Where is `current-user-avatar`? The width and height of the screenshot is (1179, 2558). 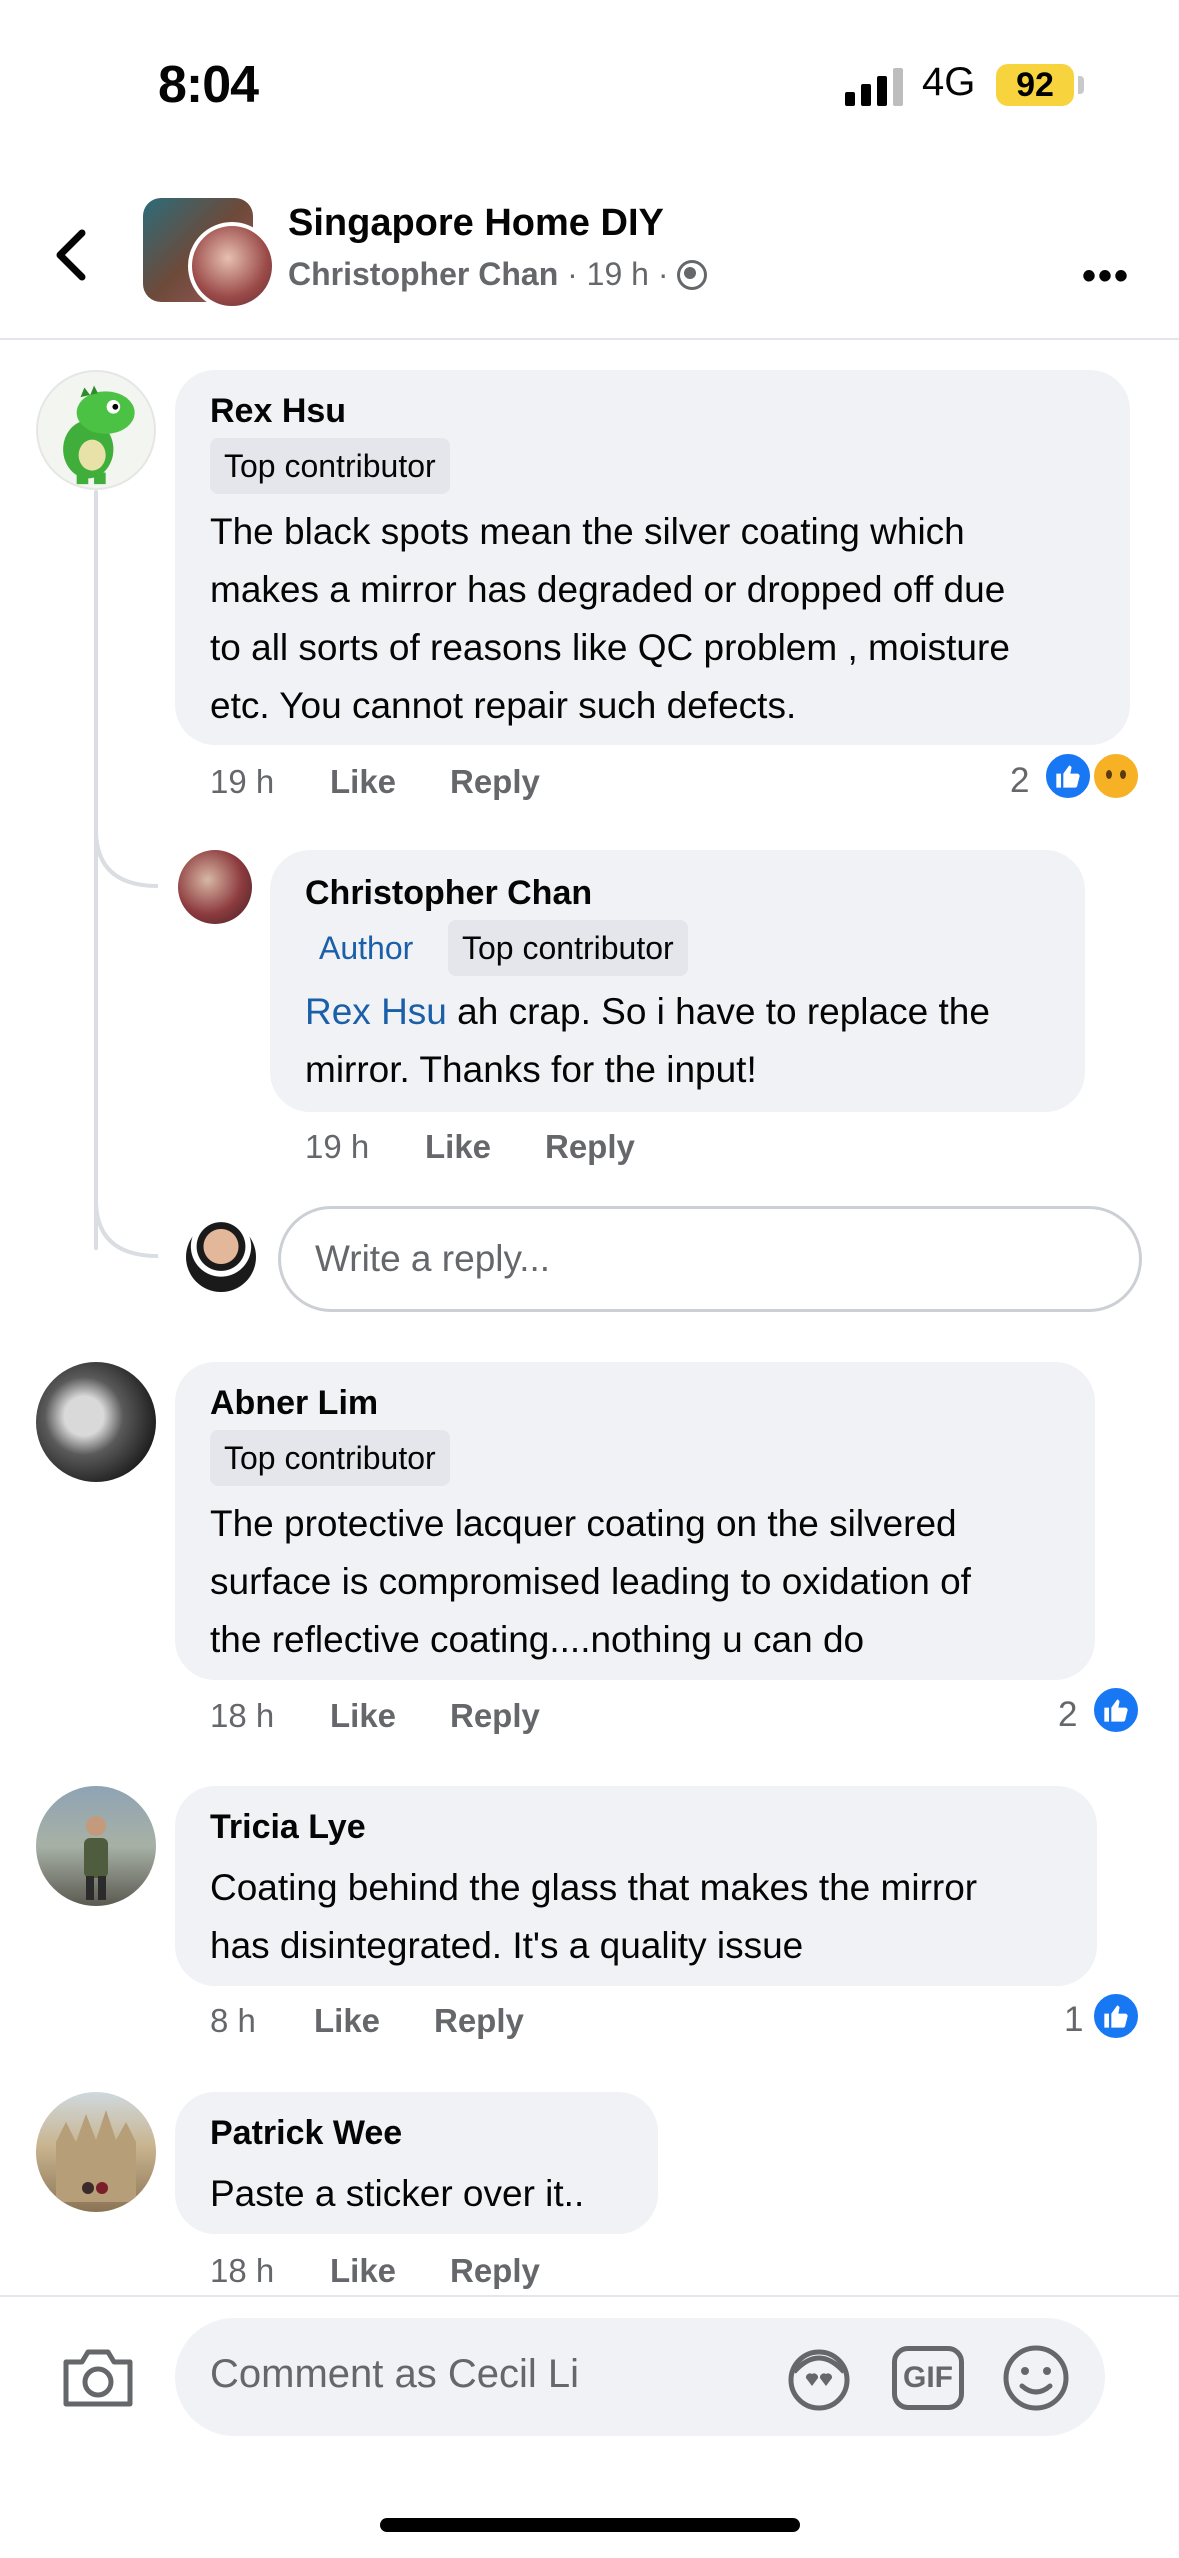 current-user-avatar is located at coordinates (221, 1257).